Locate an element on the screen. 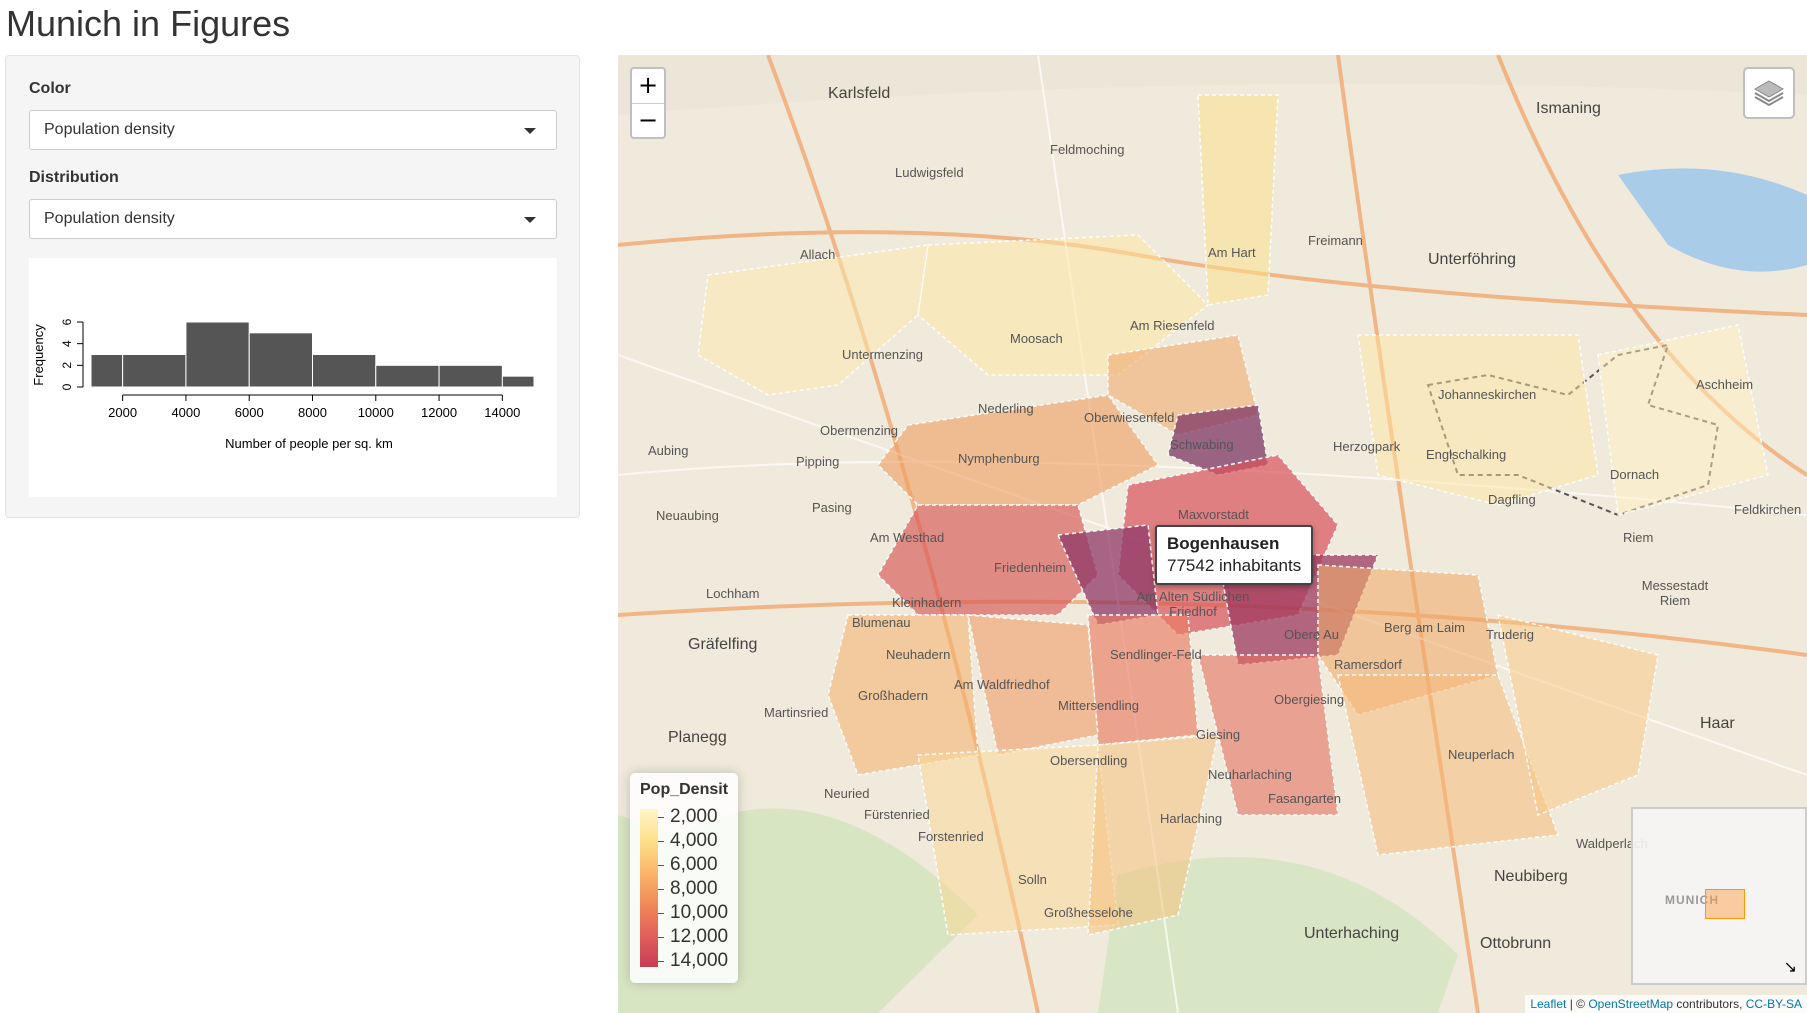 This screenshot has width=1807, height=1013. attribution-contributors: contributors, is located at coordinates (1709, 1004).